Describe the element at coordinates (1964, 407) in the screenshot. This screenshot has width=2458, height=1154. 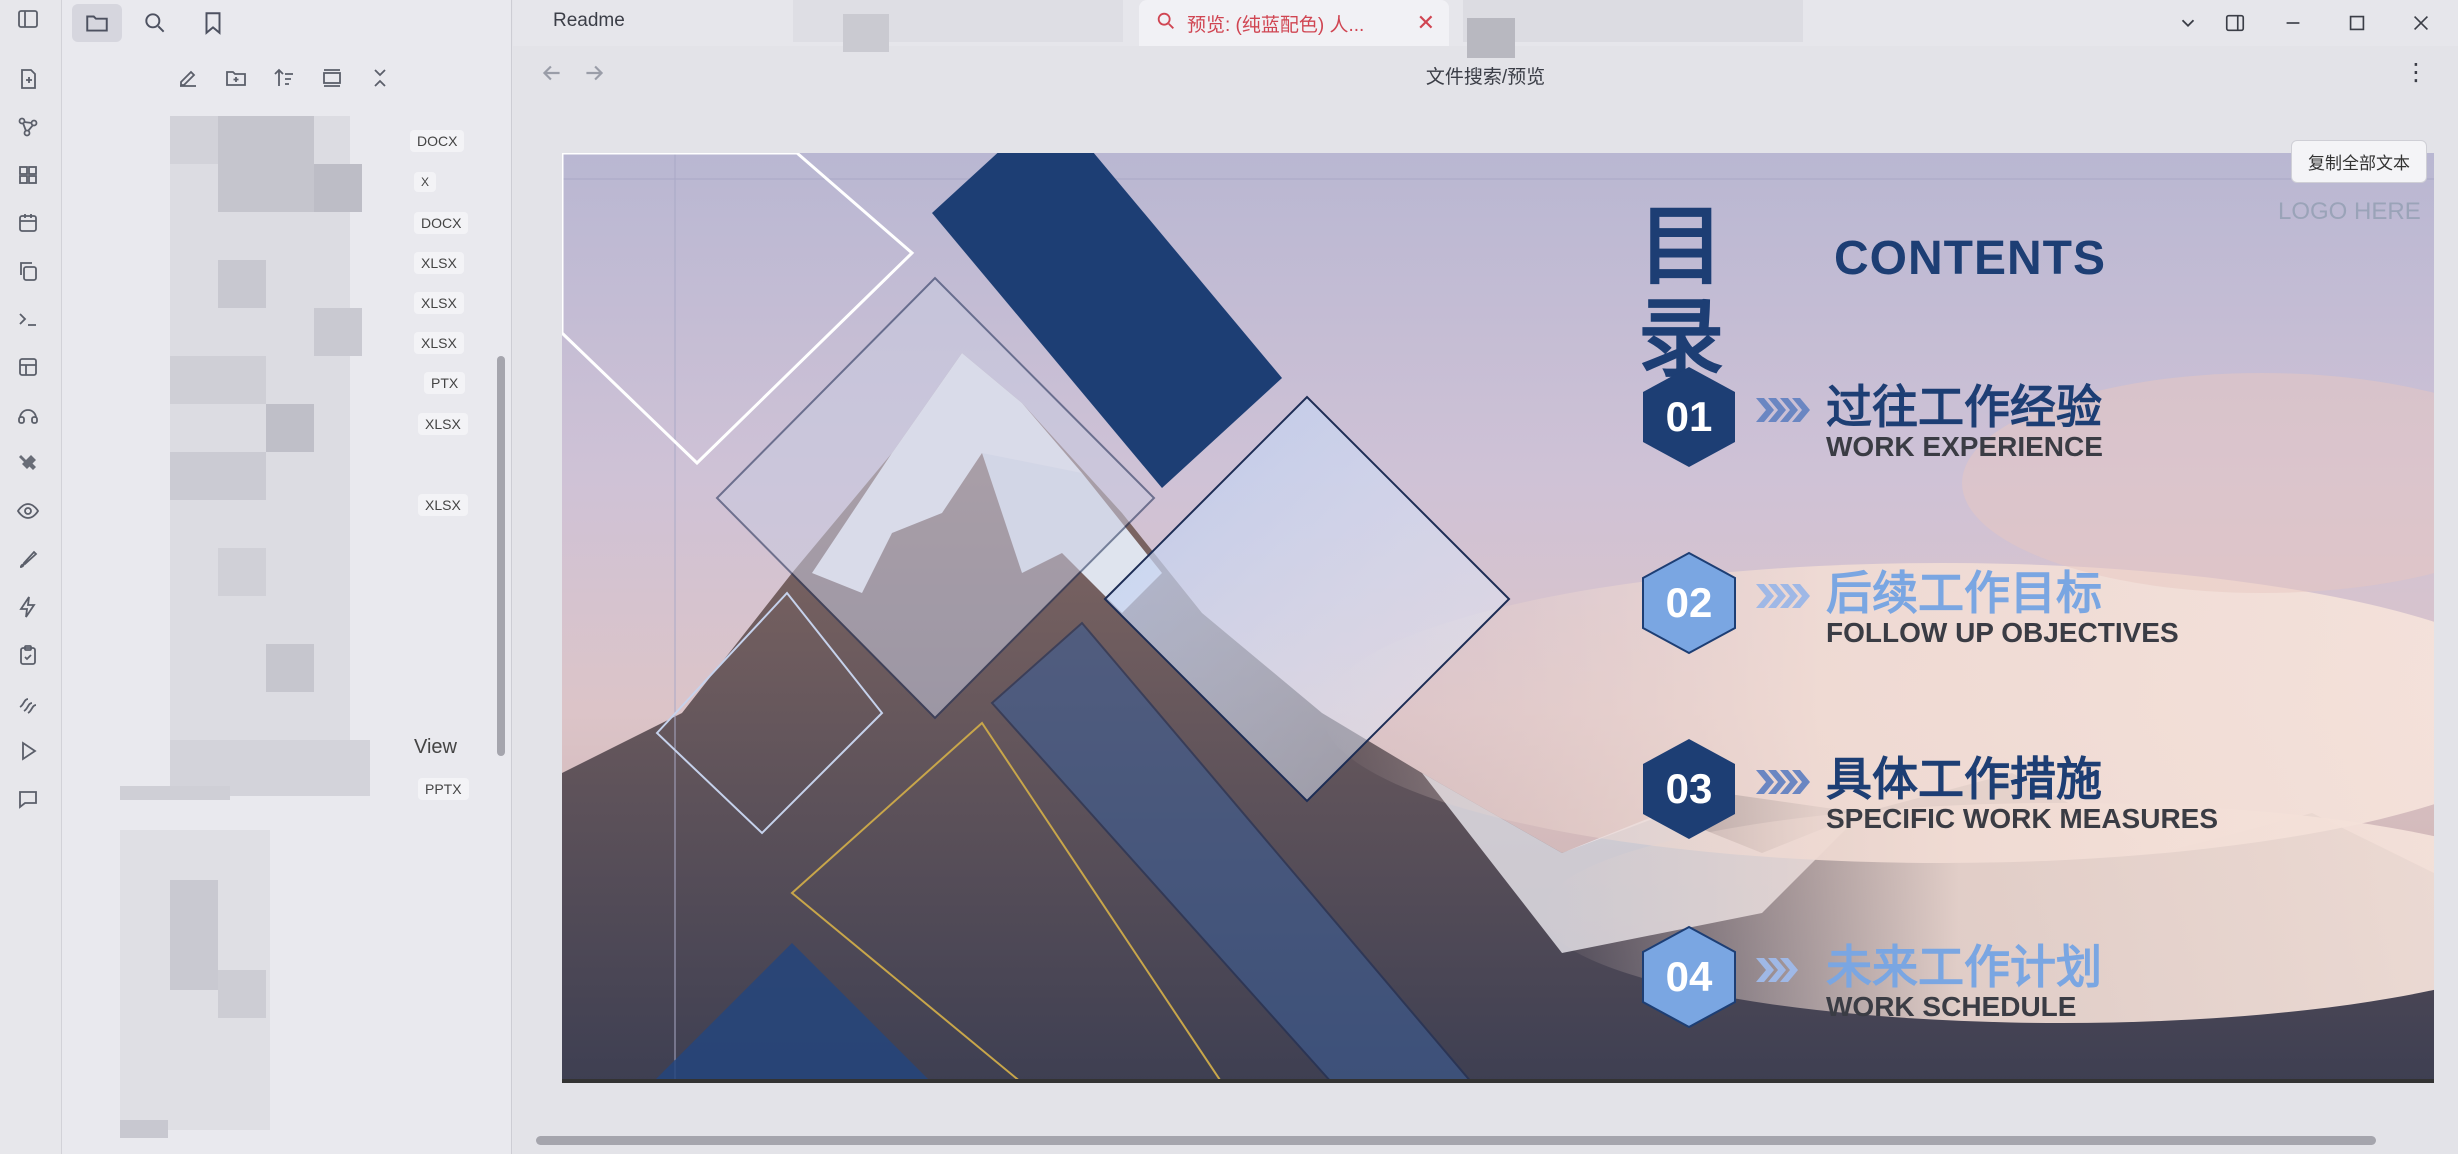
I see `item-title-cn: 过往工作经验` at that location.